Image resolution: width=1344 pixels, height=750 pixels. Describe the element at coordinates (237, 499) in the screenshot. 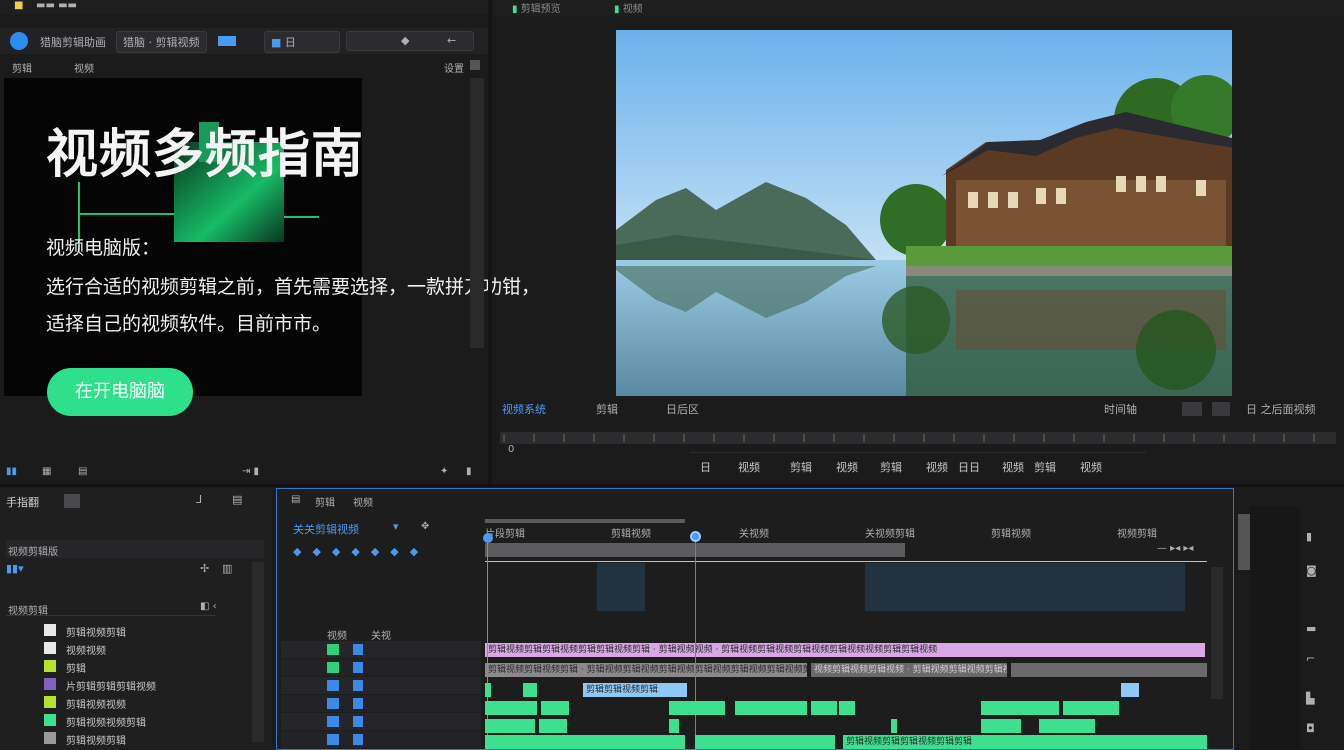

I see `list-icon: ▤` at that location.